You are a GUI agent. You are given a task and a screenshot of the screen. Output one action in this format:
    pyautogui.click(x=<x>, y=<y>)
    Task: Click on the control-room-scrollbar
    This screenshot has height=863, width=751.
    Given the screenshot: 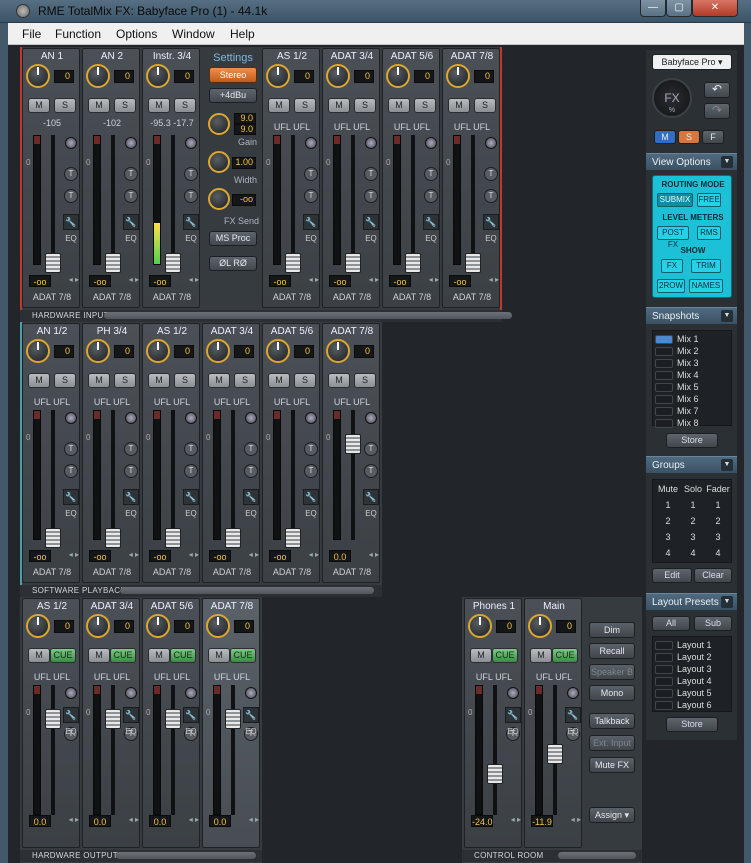 What is the action you would take?
    pyautogui.click(x=597, y=855)
    